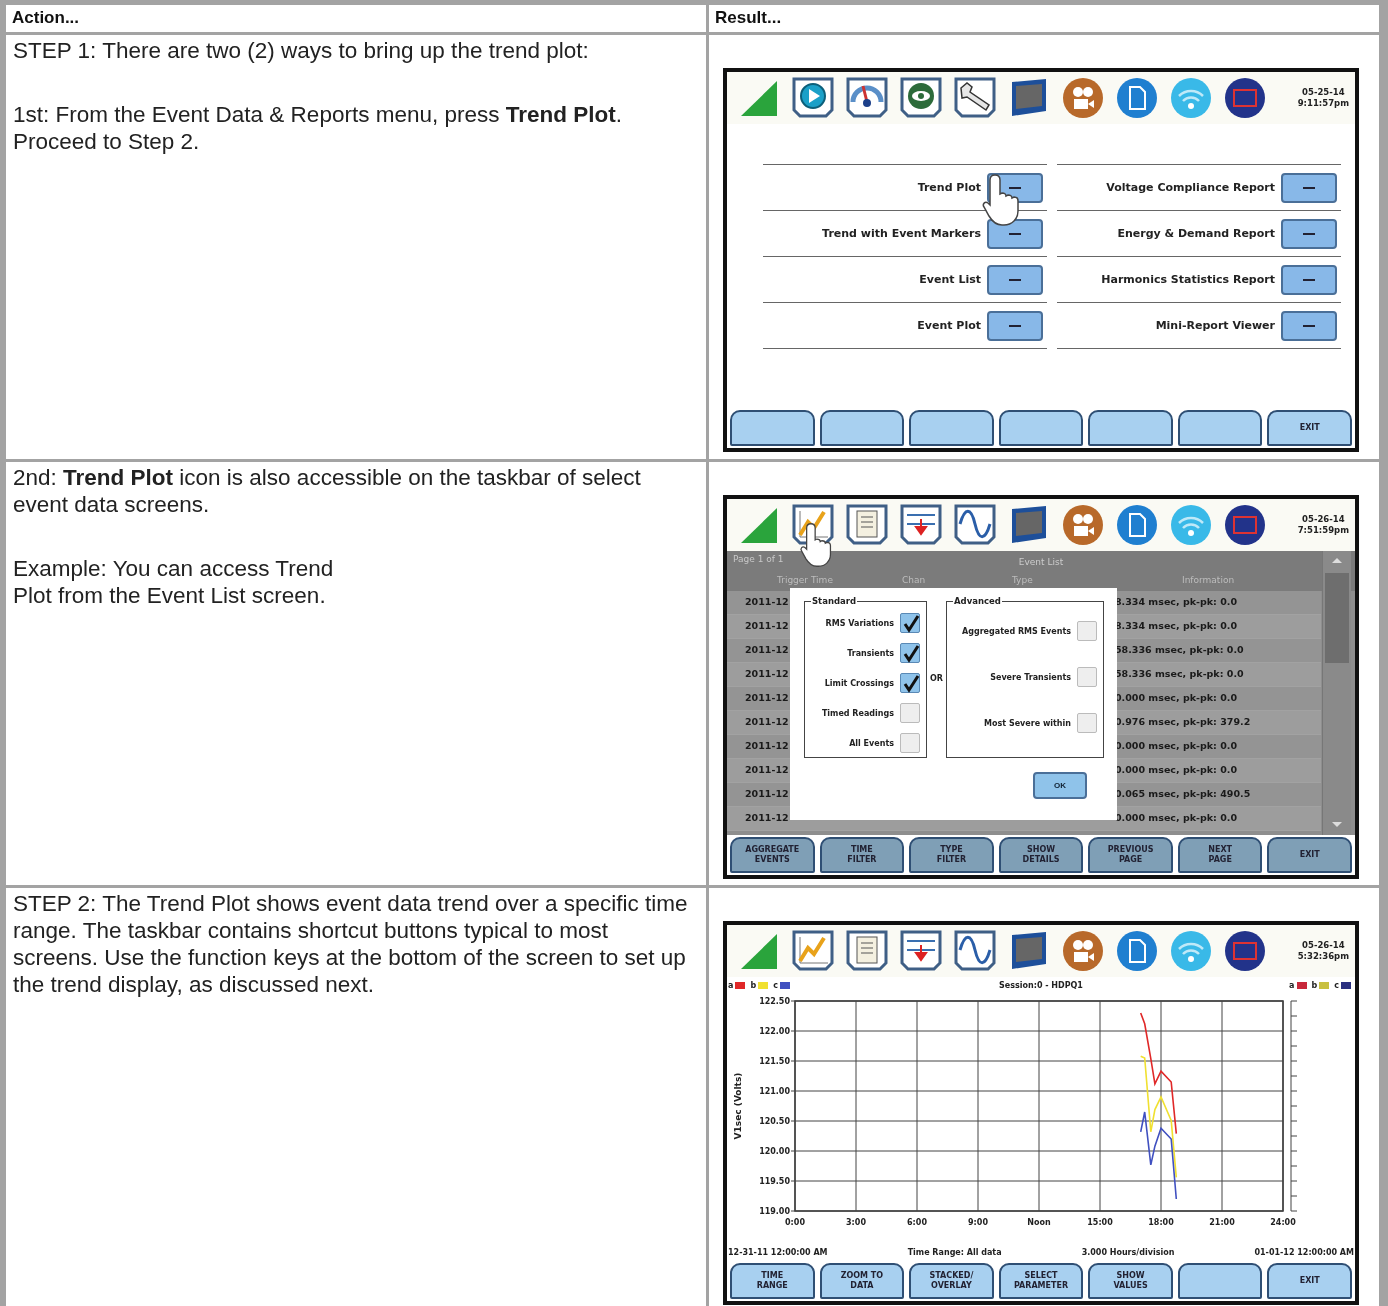 The image size is (1388, 1306). I want to click on x-tick-label: 9:00, so click(978, 1222).